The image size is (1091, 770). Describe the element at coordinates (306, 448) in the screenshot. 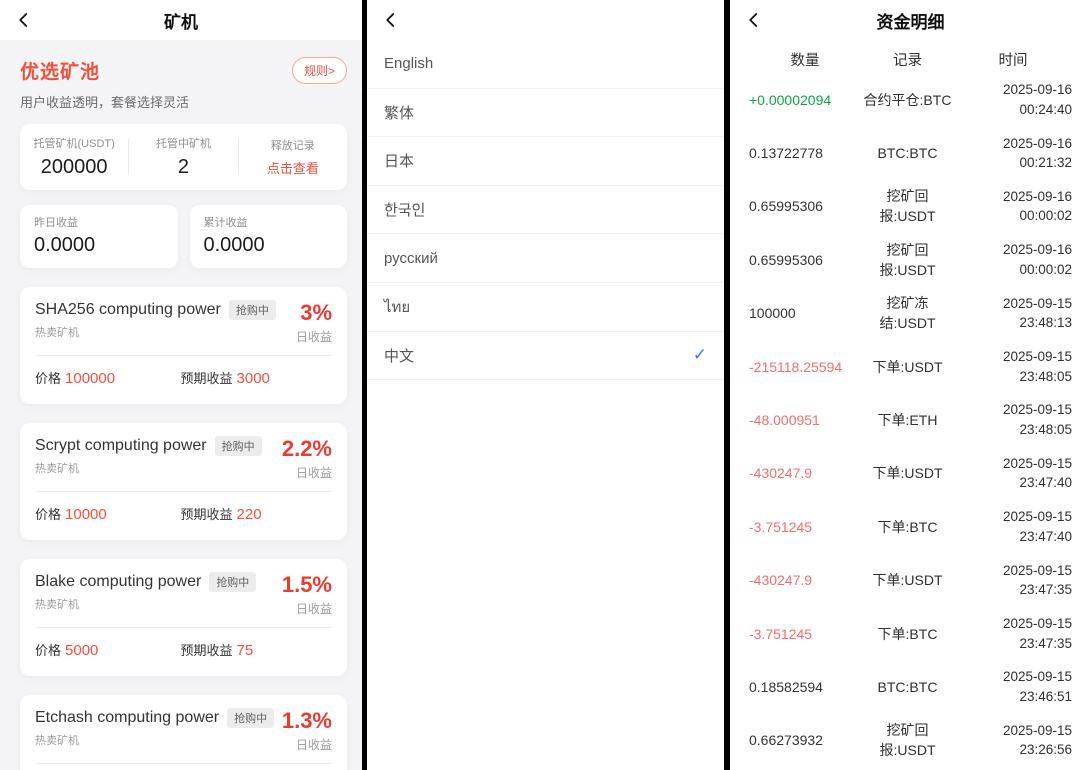

I see `daily-rate-value: 2.2%` at that location.